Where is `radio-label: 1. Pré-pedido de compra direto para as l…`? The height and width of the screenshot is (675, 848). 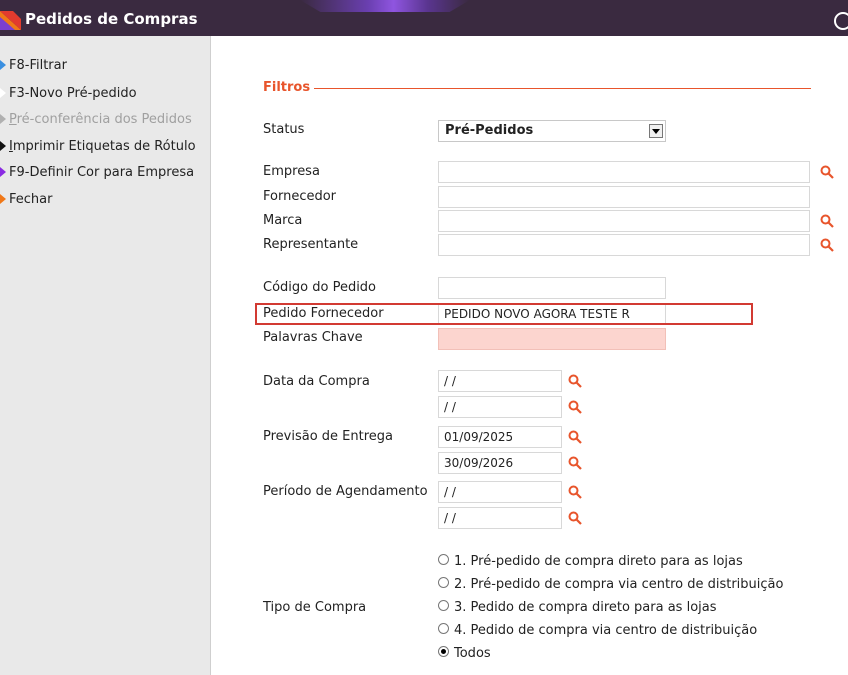 radio-label: 1. Pré-pedido de compra direto para as l… is located at coordinates (598, 561).